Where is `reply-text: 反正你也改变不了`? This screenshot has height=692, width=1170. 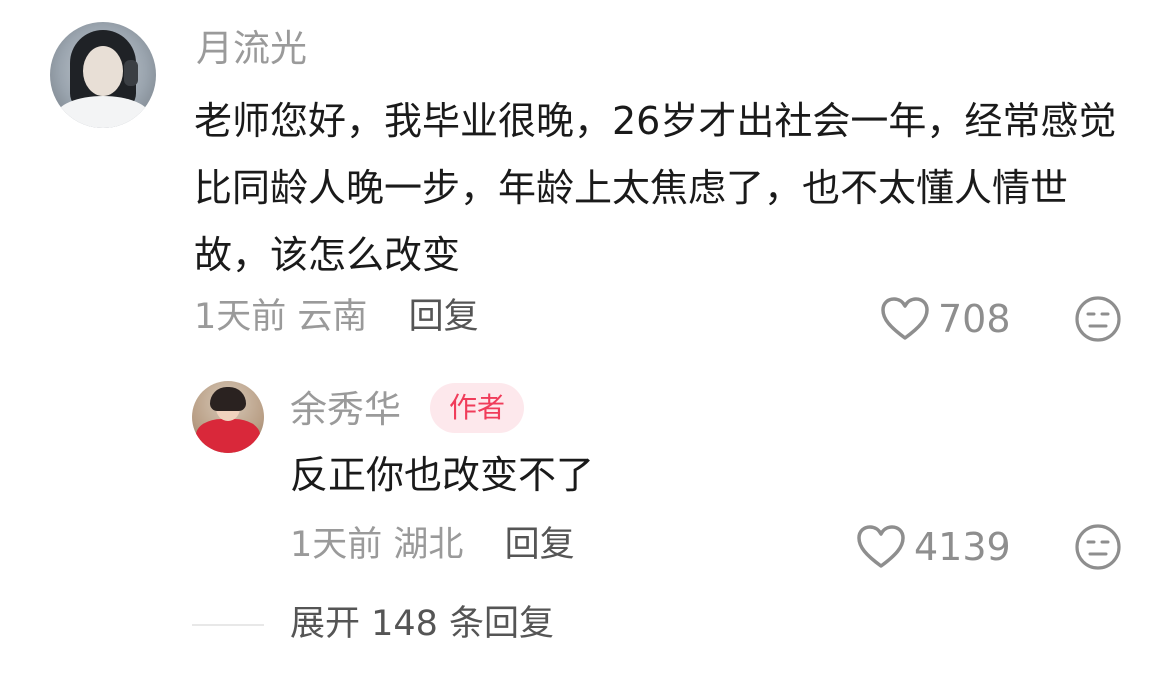 reply-text: 反正你也改变不了 is located at coordinates (442, 475).